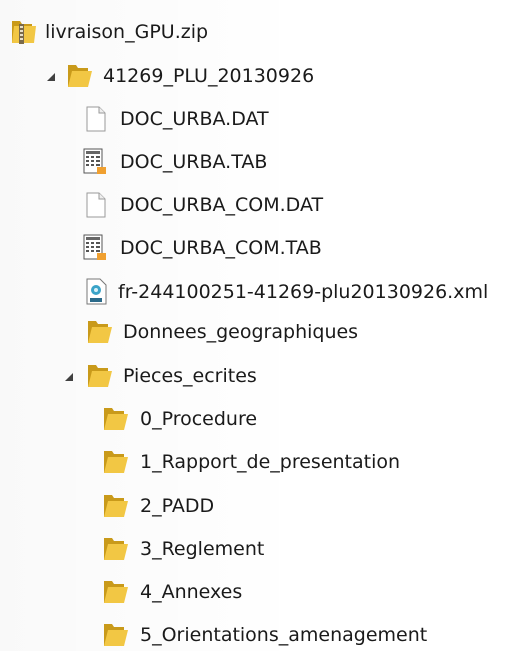 This screenshot has width=532, height=653. What do you see at coordinates (303, 292) in the screenshot?
I see `tree-item-label: fr-244100251-41269-plu20130926.xml` at bounding box center [303, 292].